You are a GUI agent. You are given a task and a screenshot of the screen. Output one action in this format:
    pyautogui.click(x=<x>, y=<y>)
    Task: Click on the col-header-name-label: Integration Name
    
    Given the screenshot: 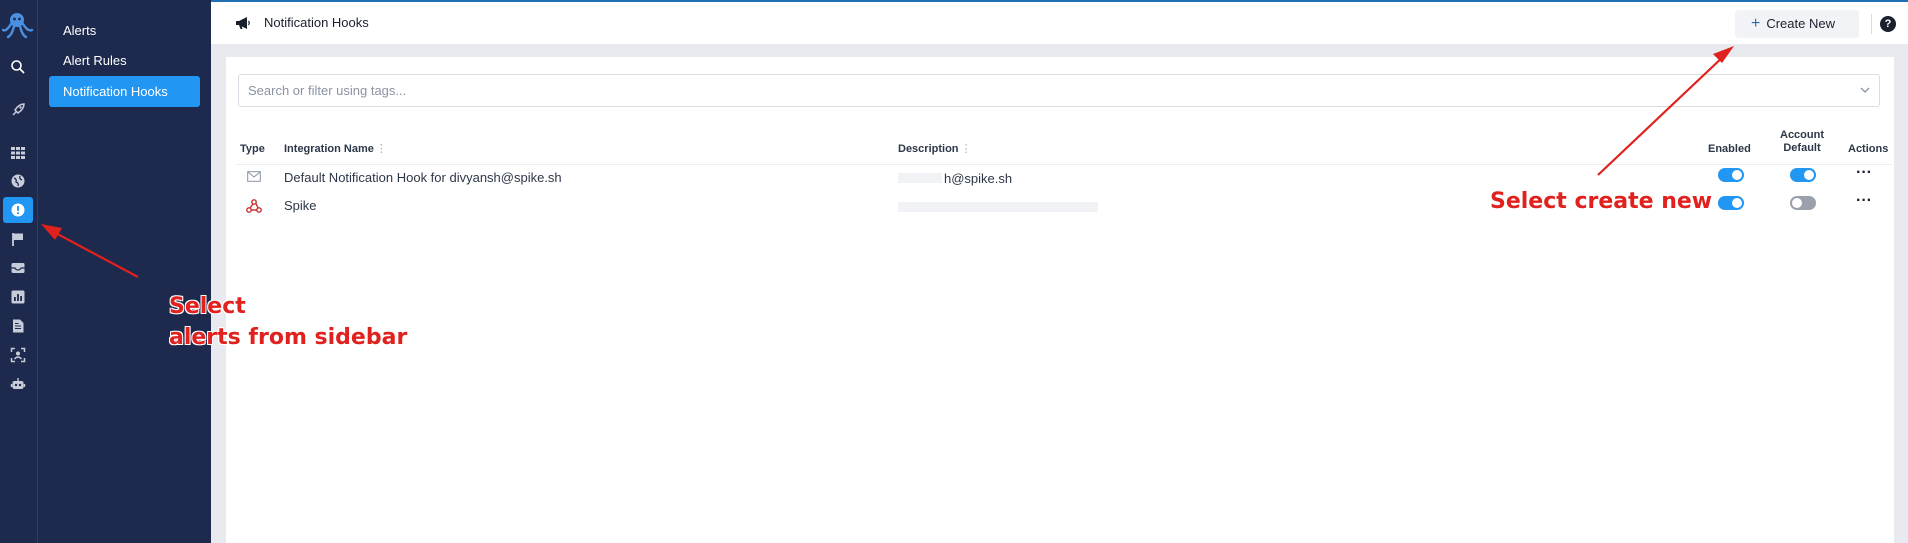 What is the action you would take?
    pyautogui.click(x=329, y=149)
    